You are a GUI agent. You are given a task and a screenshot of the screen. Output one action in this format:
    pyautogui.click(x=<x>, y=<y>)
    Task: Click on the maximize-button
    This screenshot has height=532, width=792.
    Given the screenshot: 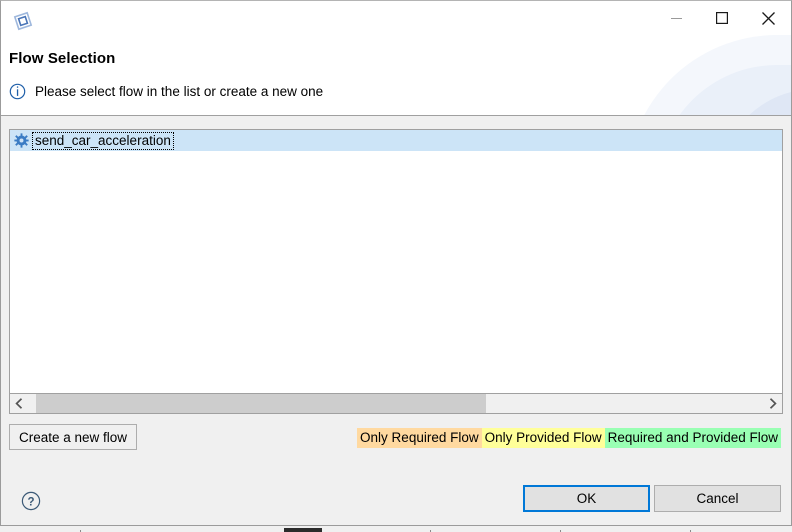 What is the action you would take?
    pyautogui.click(x=722, y=18)
    